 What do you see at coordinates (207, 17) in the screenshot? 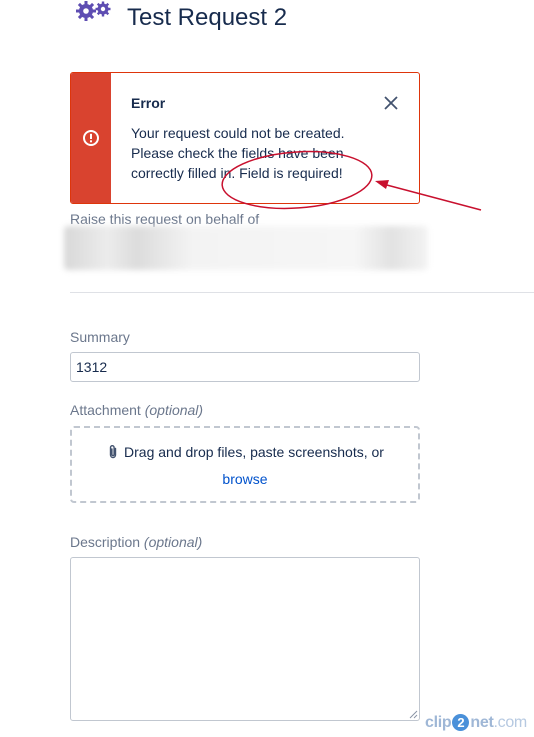
I see `page-title: Test Request 2` at bounding box center [207, 17].